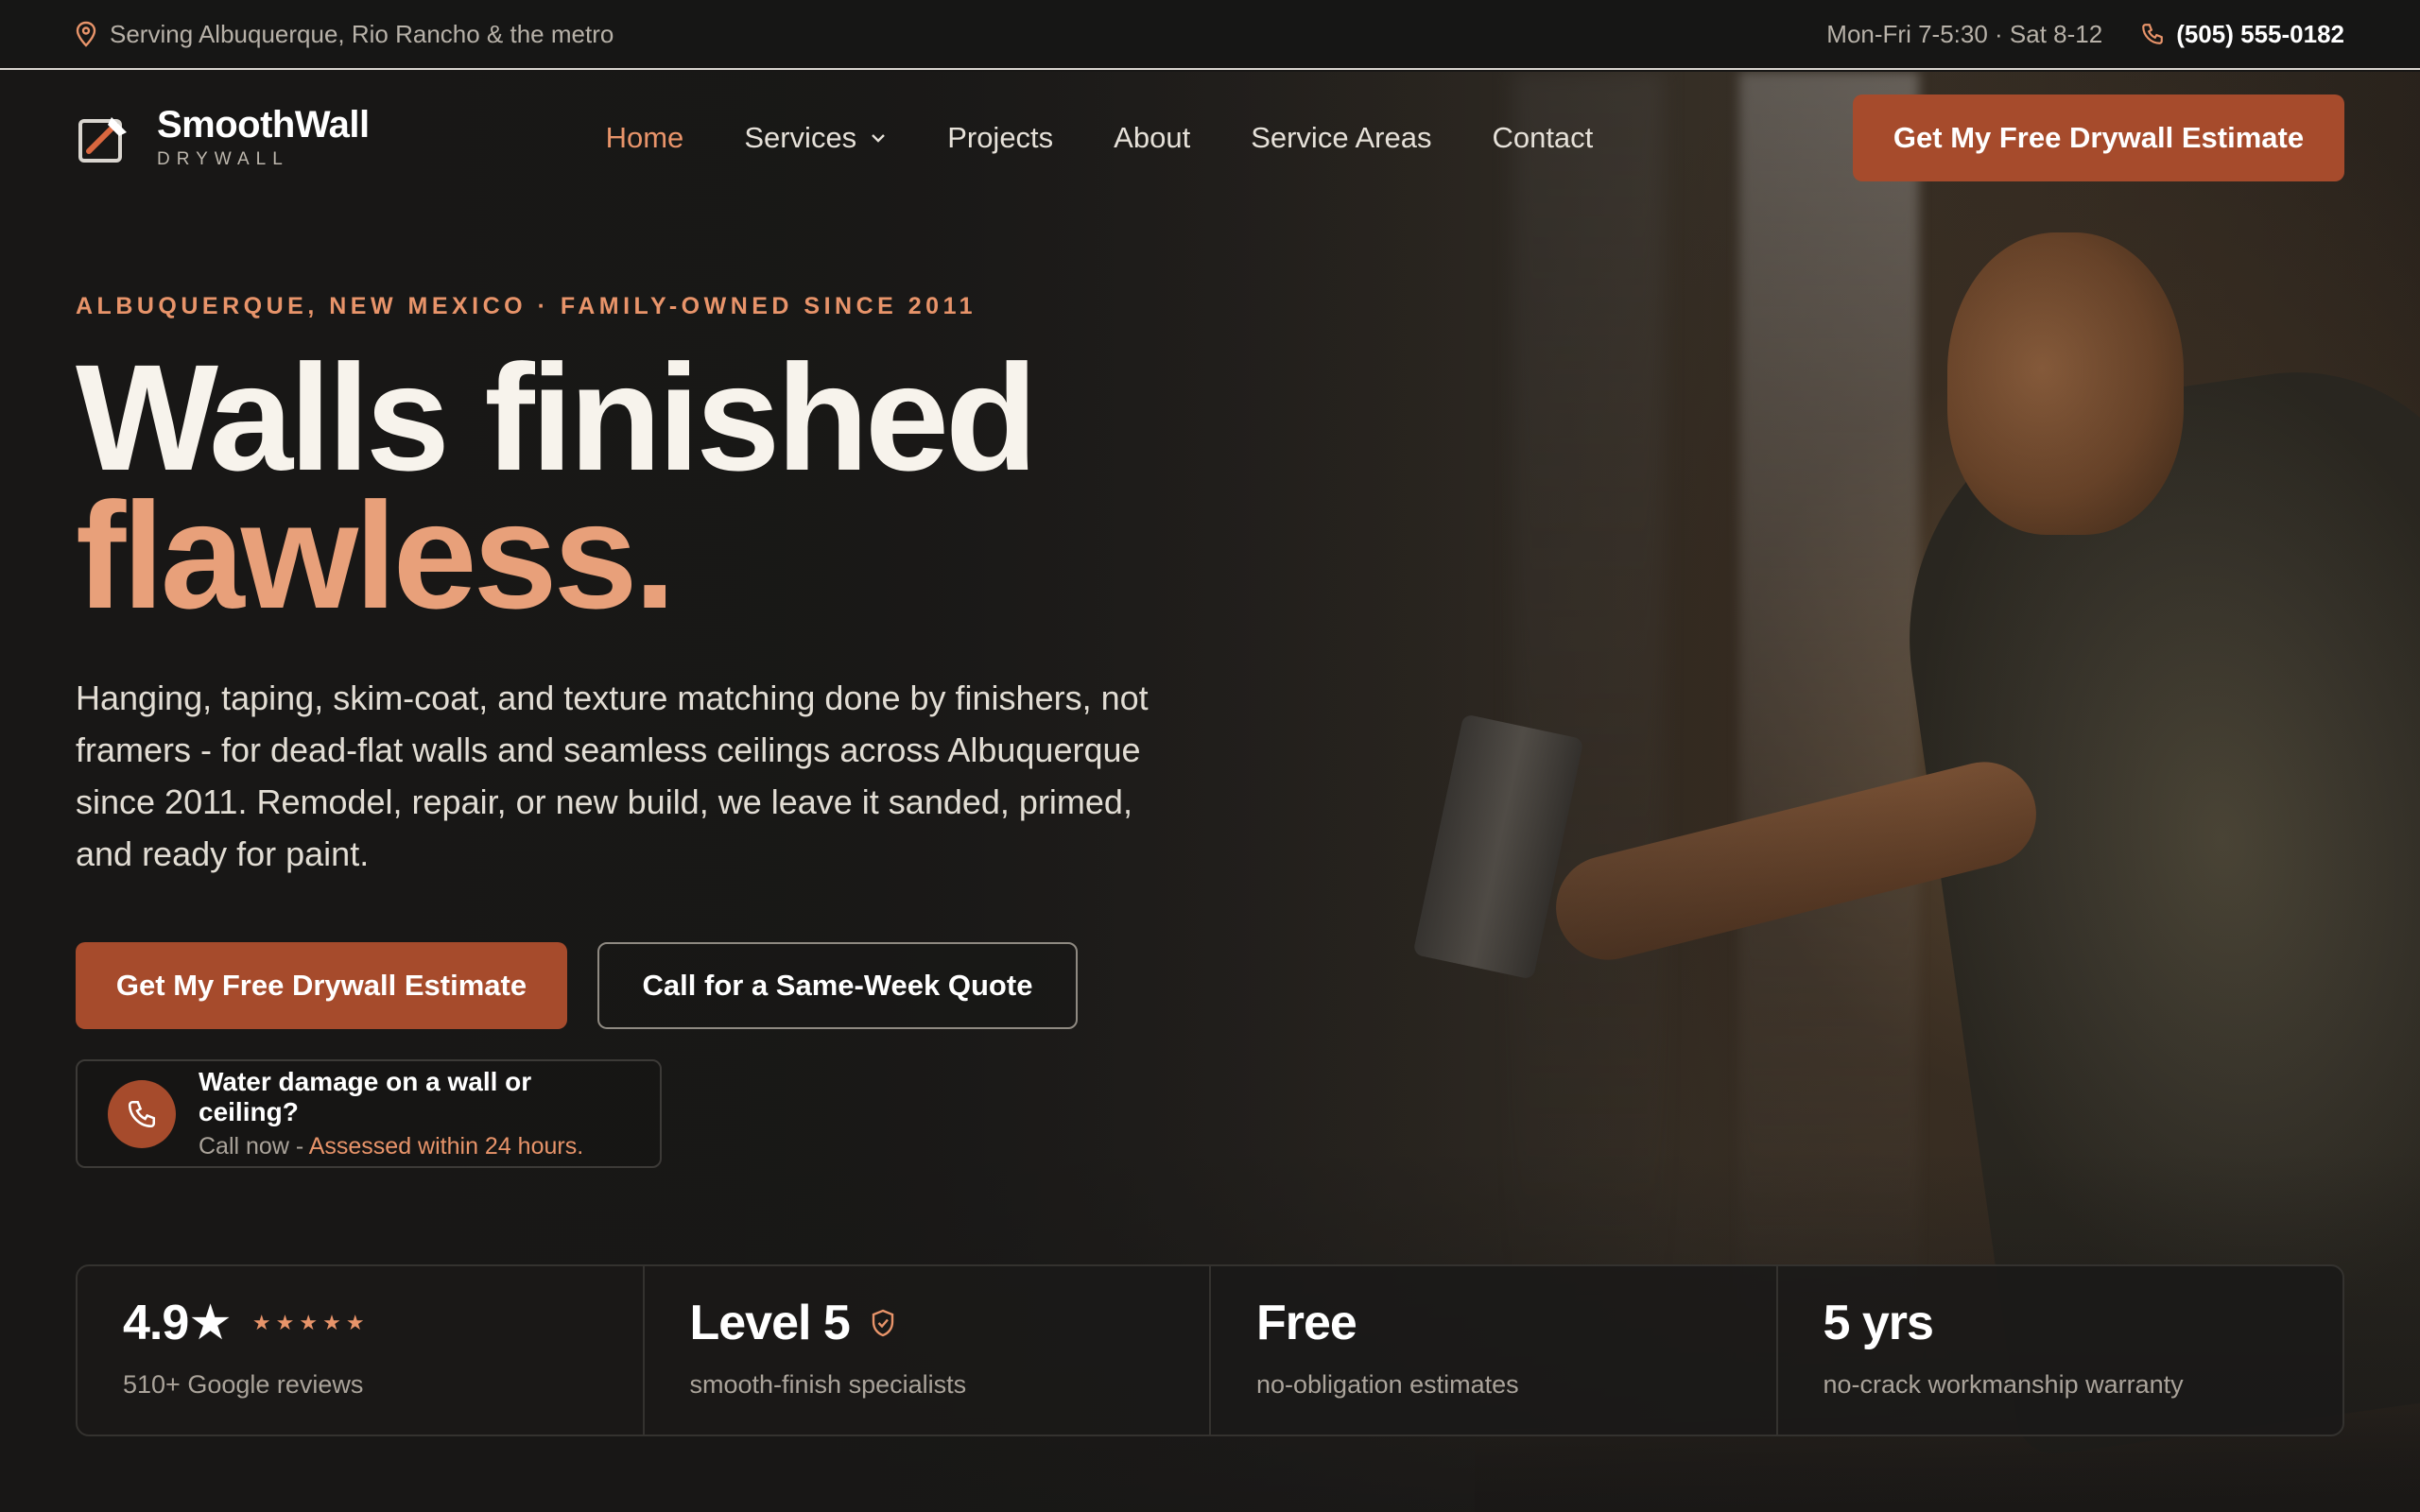 The height and width of the screenshot is (1512, 2420). What do you see at coordinates (2098, 137) in the screenshot?
I see `nav-estimate-button: Get My Free Drywall Estimate` at bounding box center [2098, 137].